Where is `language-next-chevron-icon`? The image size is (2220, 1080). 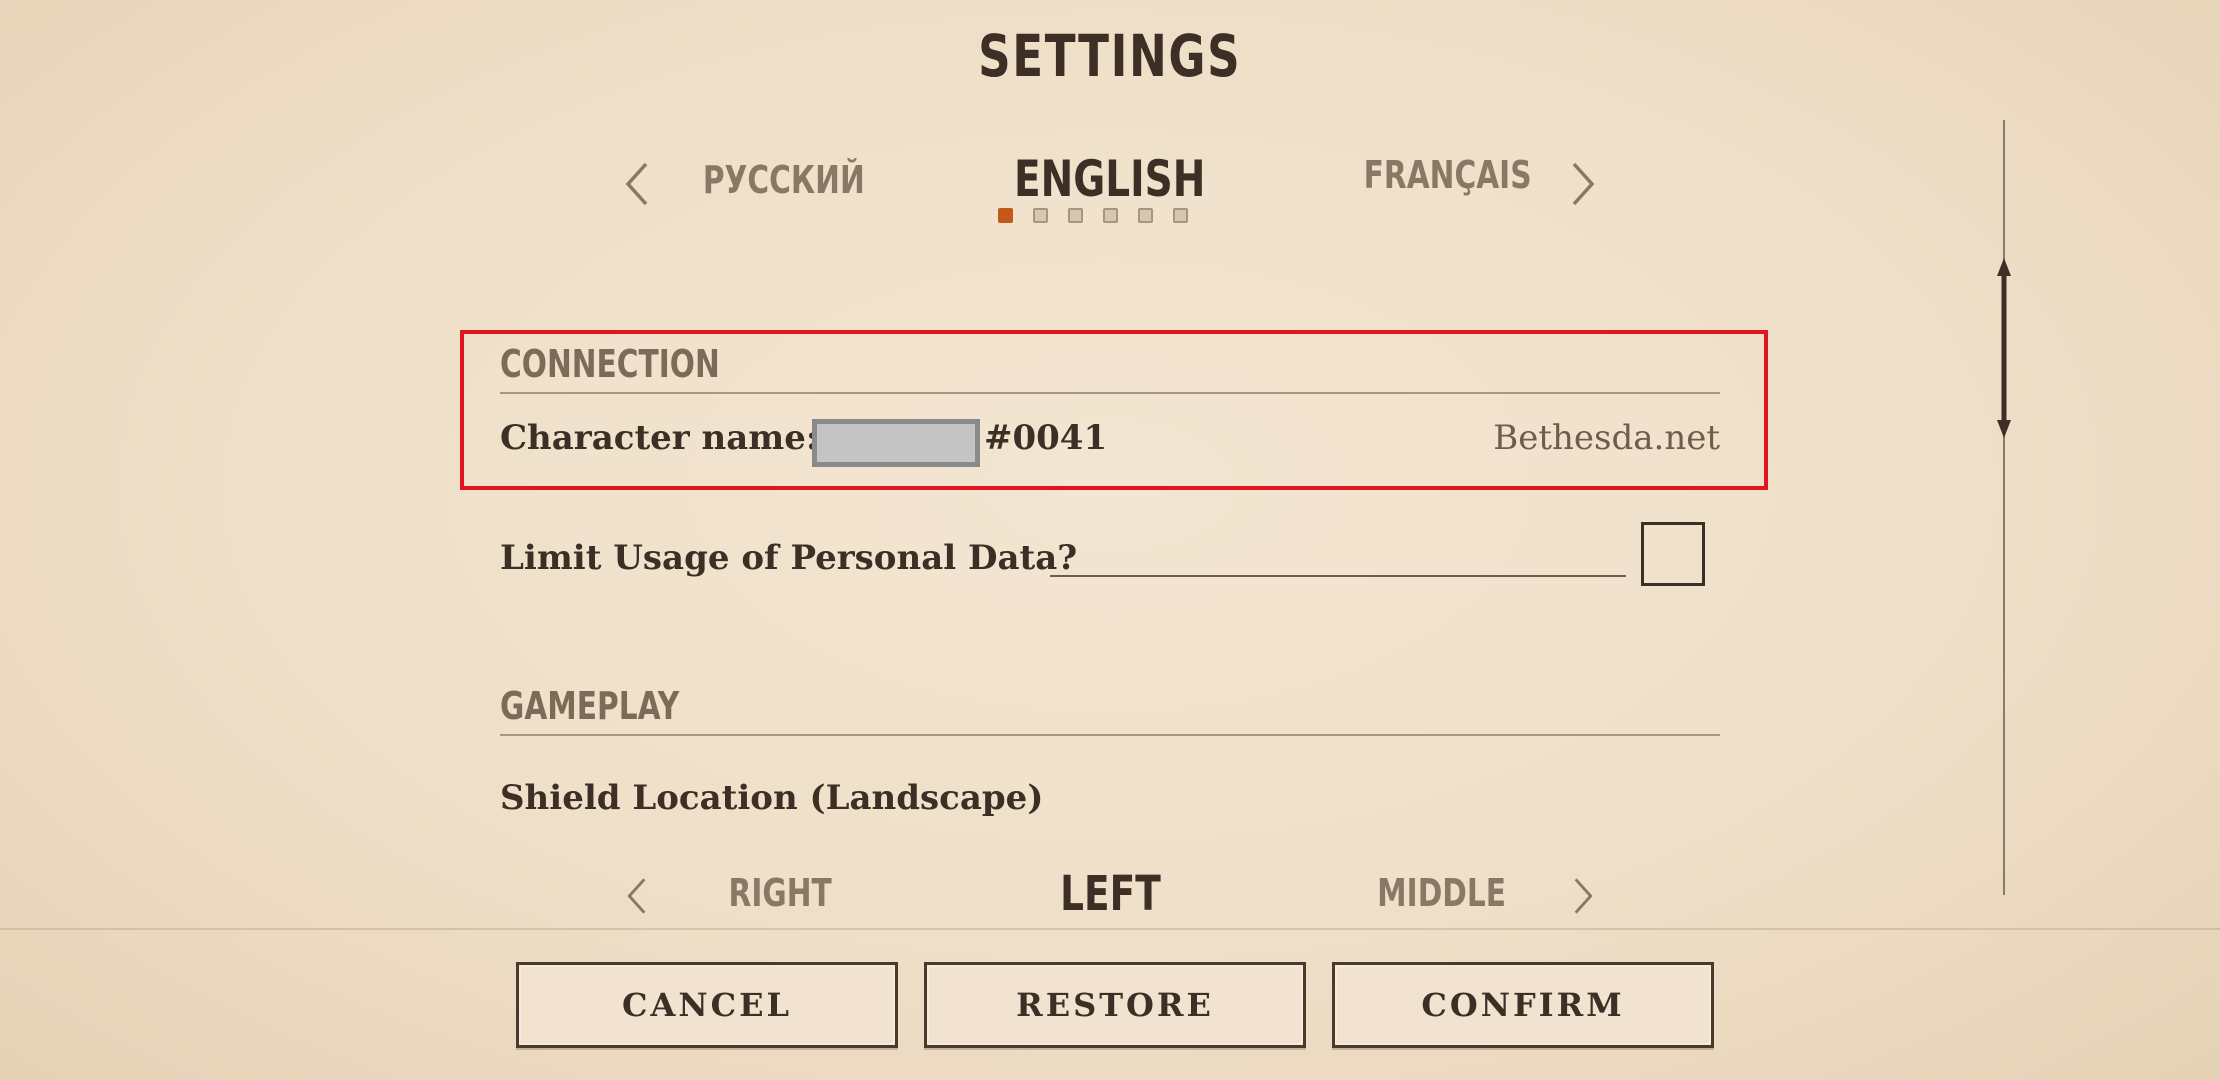 language-next-chevron-icon is located at coordinates (1584, 184).